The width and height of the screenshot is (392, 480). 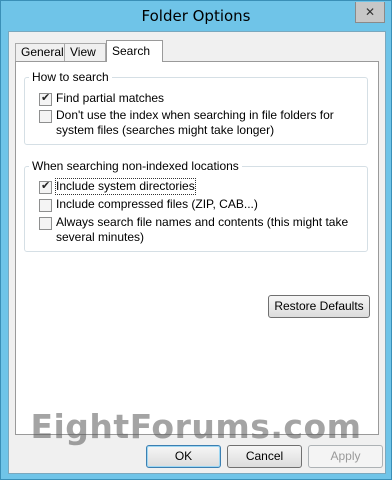 What do you see at coordinates (345, 456) in the screenshot?
I see `apply-button: Apply` at bounding box center [345, 456].